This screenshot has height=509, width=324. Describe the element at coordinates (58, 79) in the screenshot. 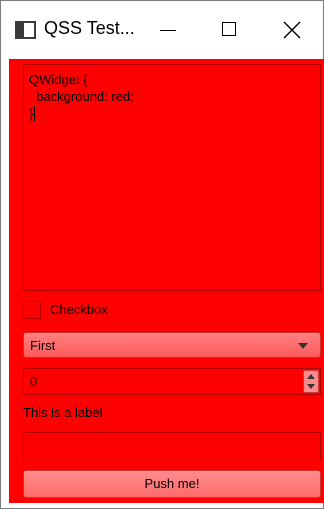

I see `editor-line-1: QWidget {` at that location.